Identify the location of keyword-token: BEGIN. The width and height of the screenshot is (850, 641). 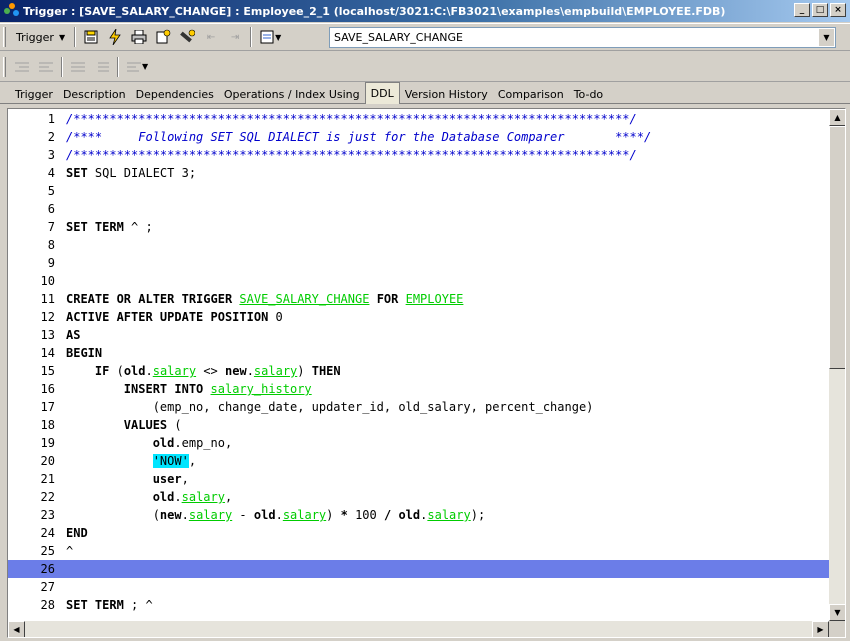
(84, 353).